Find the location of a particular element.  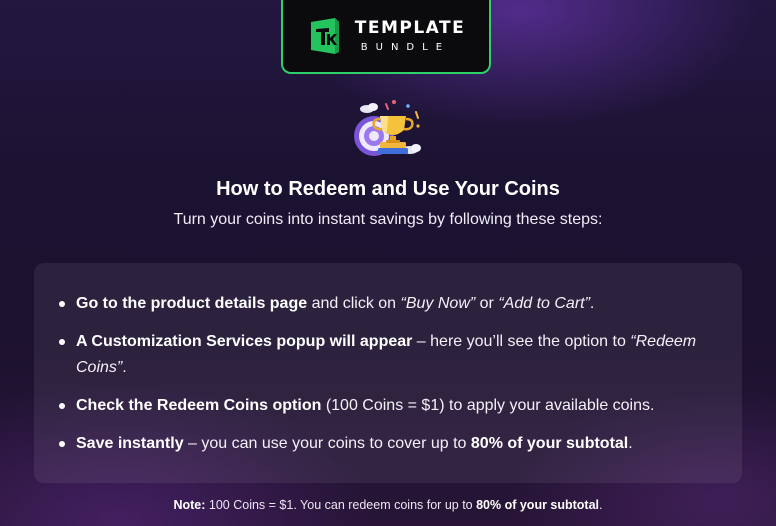

logo-subtitle: BUNDLE is located at coordinates (405, 47).